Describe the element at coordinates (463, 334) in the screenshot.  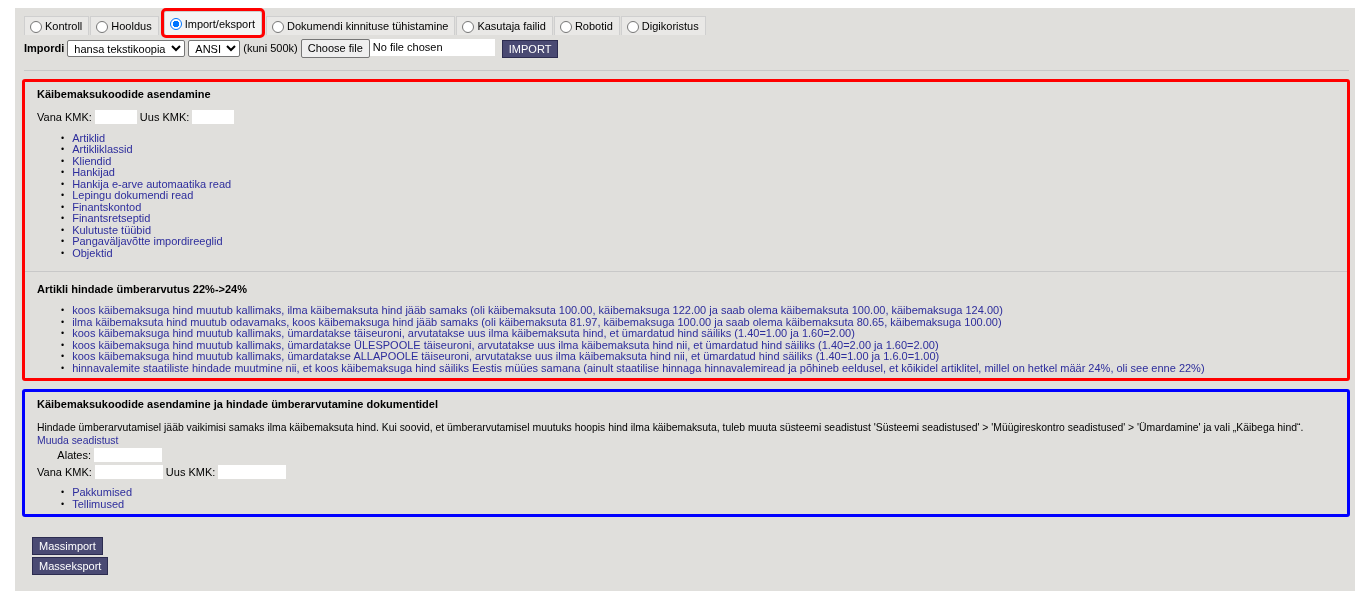
I see `list-link: koos käibemaksuga hind muutub kallimaks, ümardatakse täiseuroni, arvutatakse uus ilma käibemaksuta hind, et ümardatud hind säiliks (1.40=1.00 ja 1.60=2.00)` at that location.